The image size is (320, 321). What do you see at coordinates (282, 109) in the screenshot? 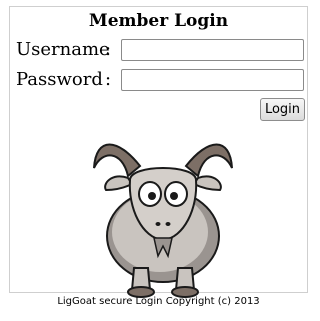
I see `login-button: Login` at bounding box center [282, 109].